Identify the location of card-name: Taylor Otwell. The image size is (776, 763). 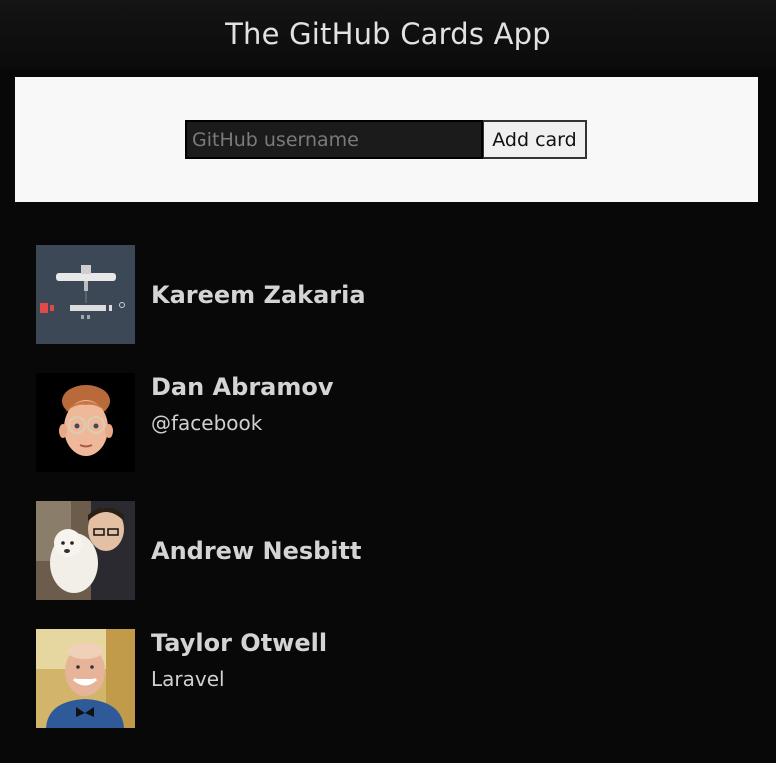
(239, 643).